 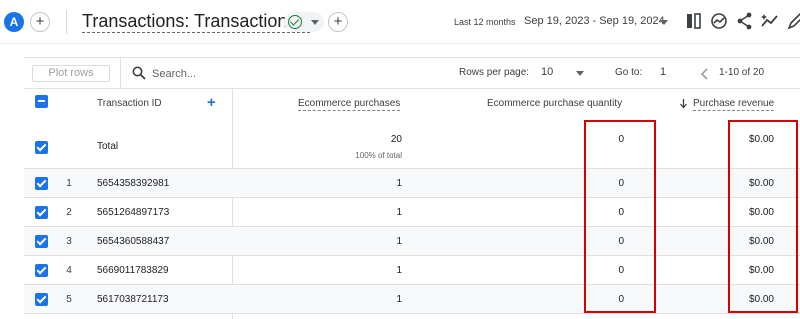 I want to click on edit-icon, so click(x=793, y=21).